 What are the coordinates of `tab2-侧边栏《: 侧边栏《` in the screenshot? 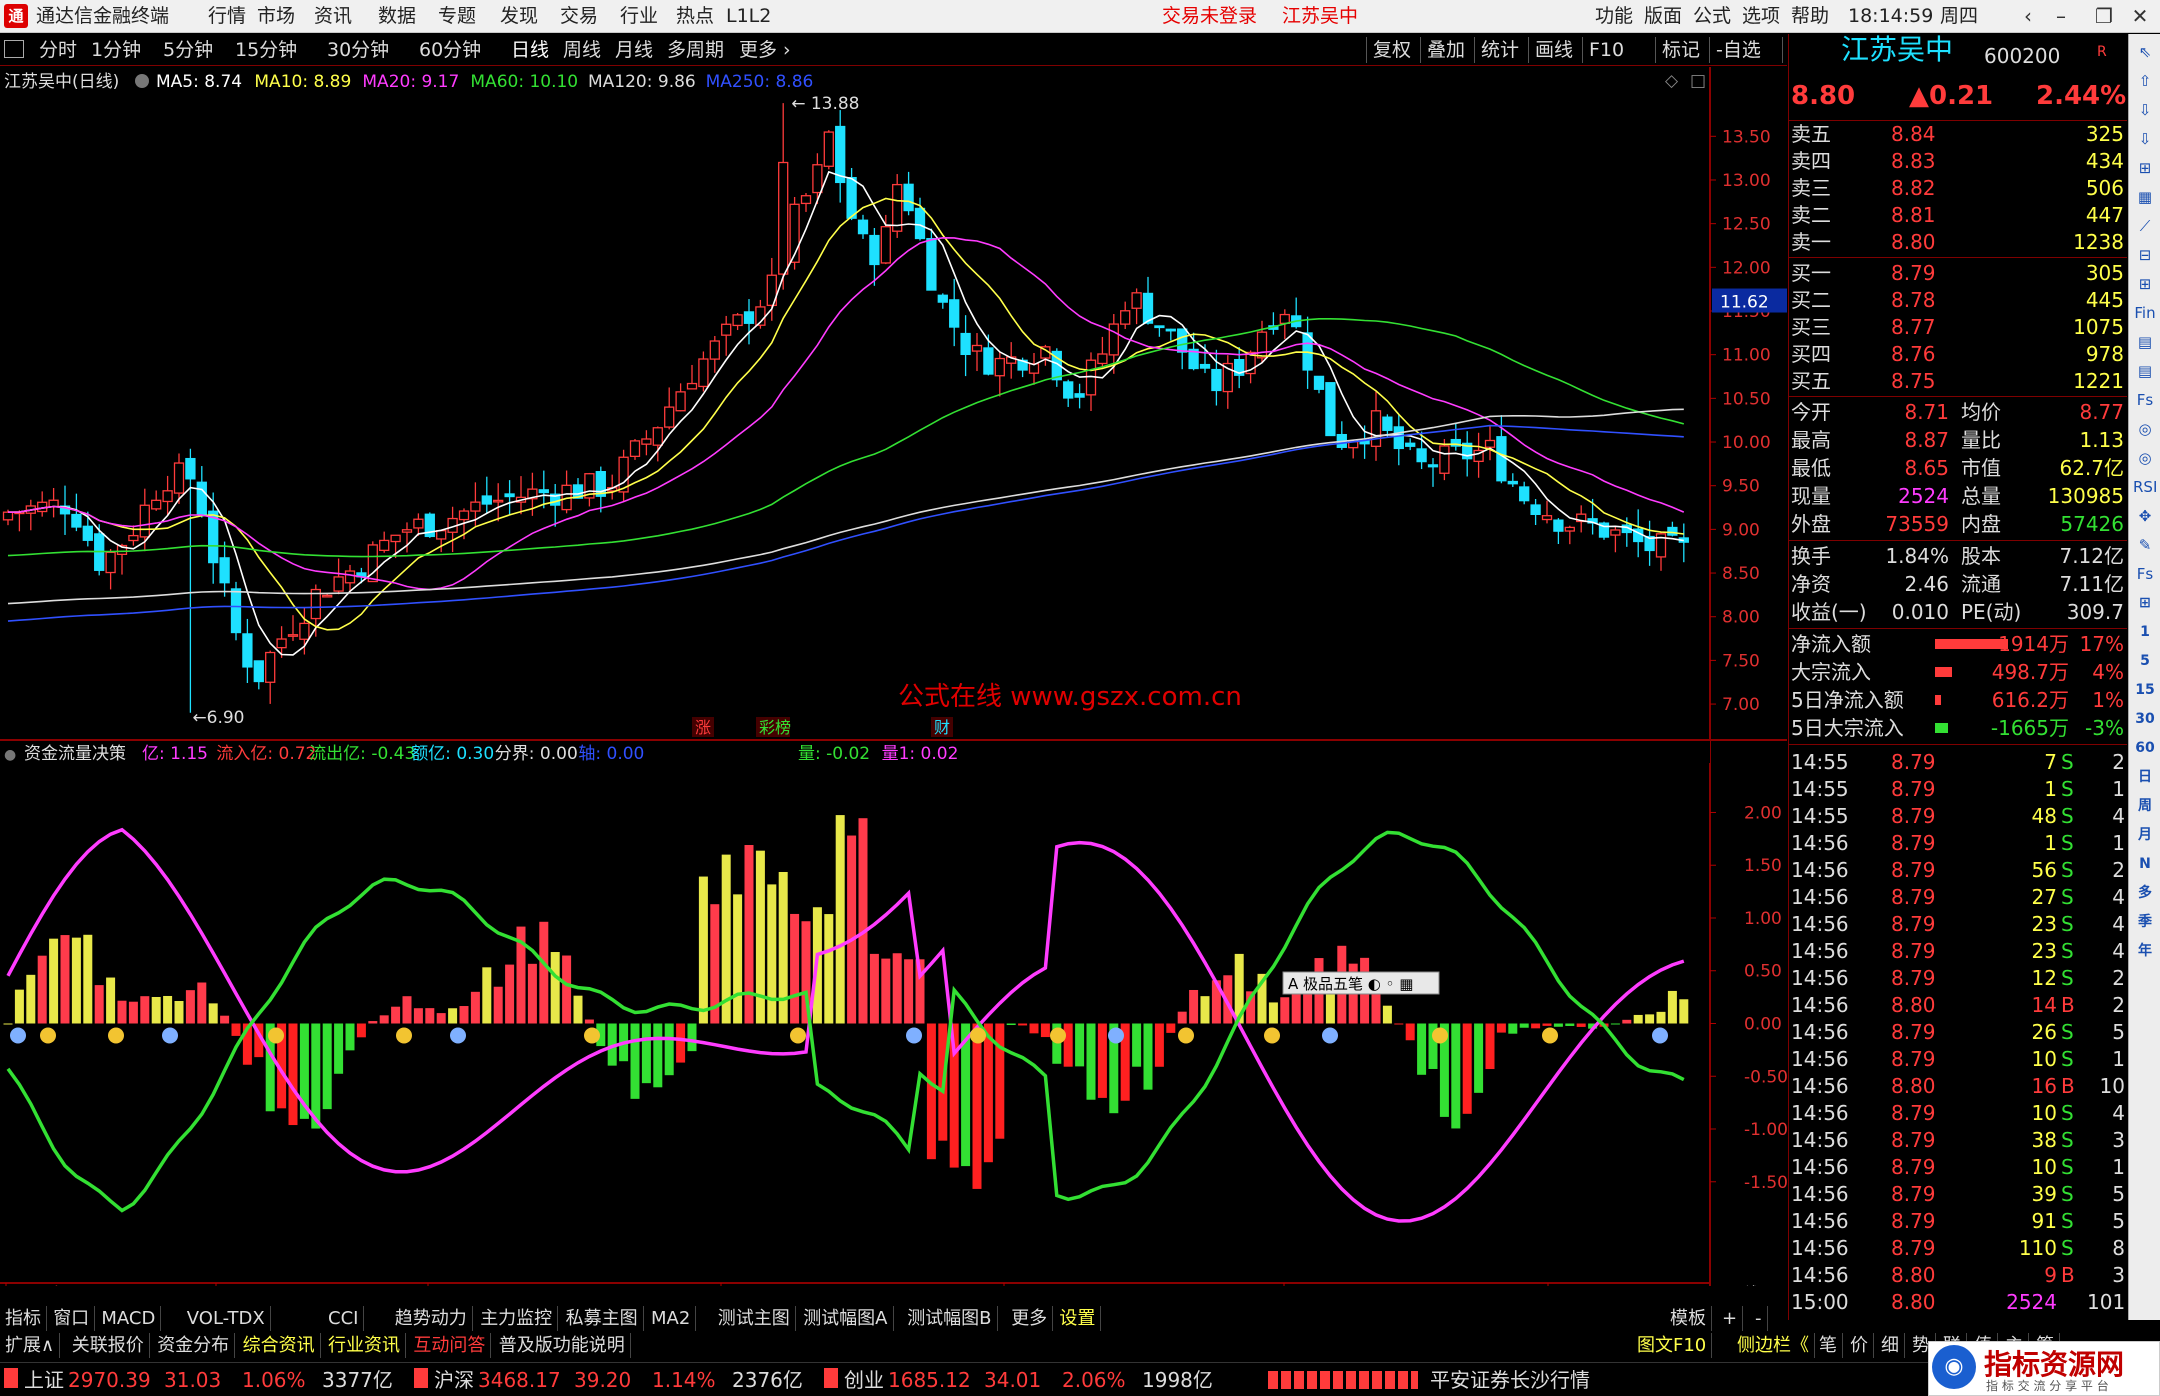 It's located at (1773, 1345).